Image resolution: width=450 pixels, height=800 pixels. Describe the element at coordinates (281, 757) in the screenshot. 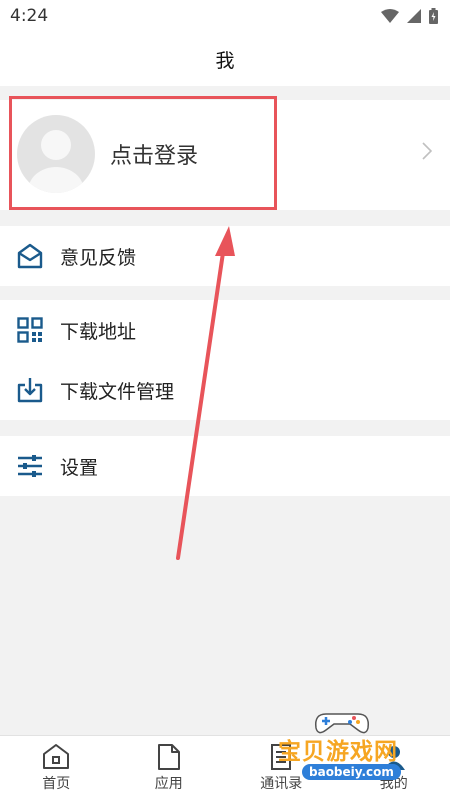

I see `contacts-icon` at that location.